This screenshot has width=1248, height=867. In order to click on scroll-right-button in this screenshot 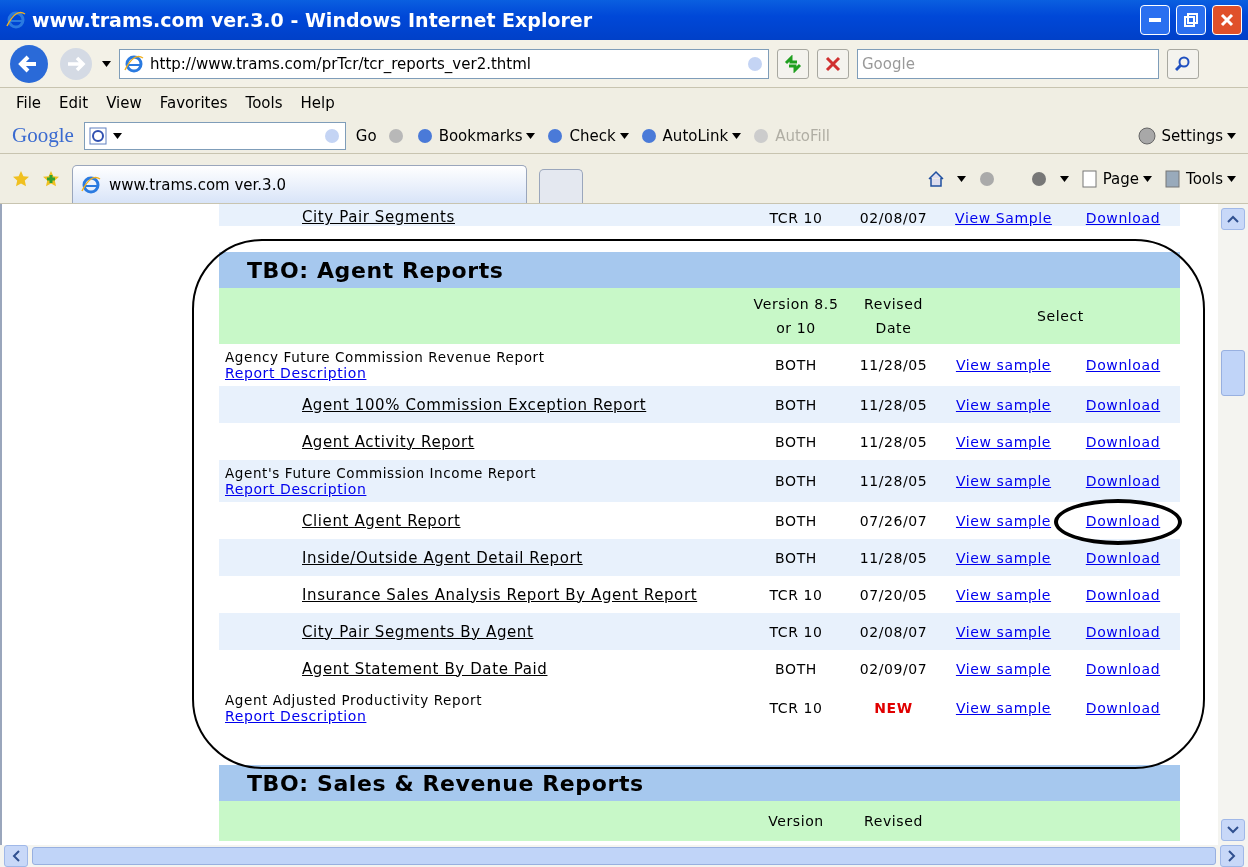, I will do `click(1232, 856)`.